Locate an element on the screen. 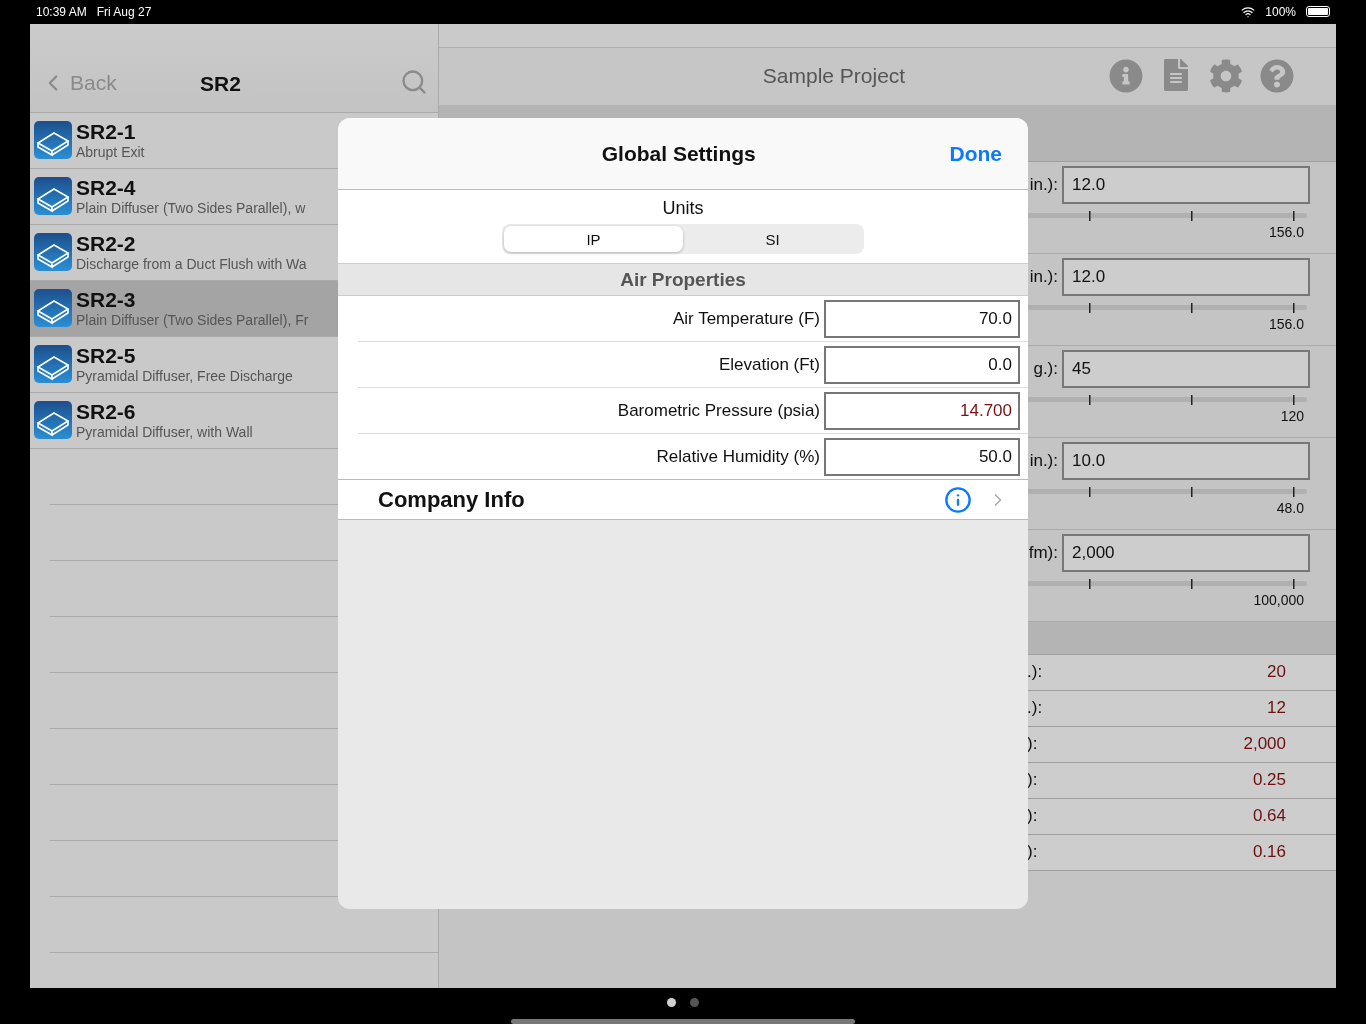 The image size is (1366, 1024). result-value: 0.25 is located at coordinates (1269, 780).